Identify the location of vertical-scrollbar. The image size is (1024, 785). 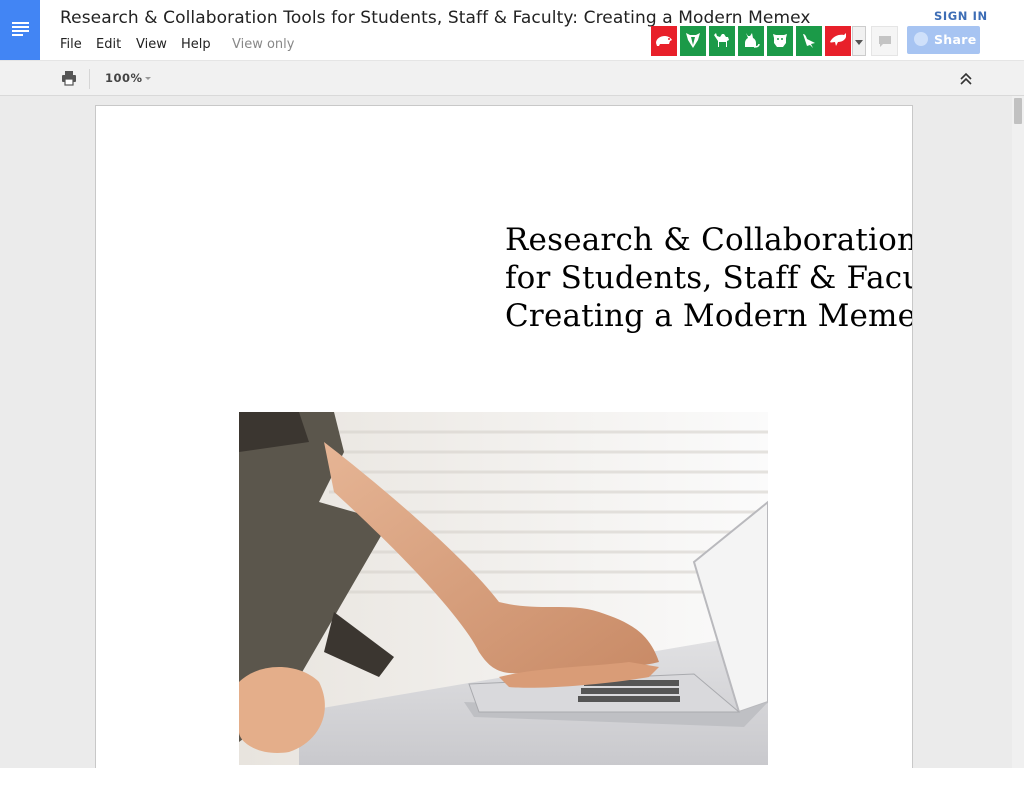
(1018, 432).